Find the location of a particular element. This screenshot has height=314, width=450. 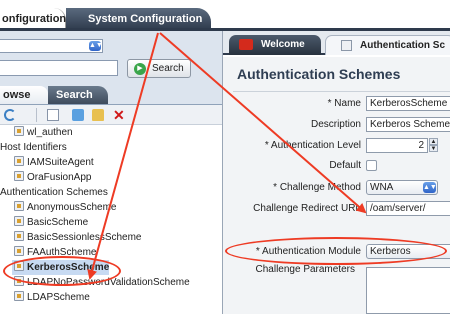

search-type-select: ▲▼ is located at coordinates (51, 46).